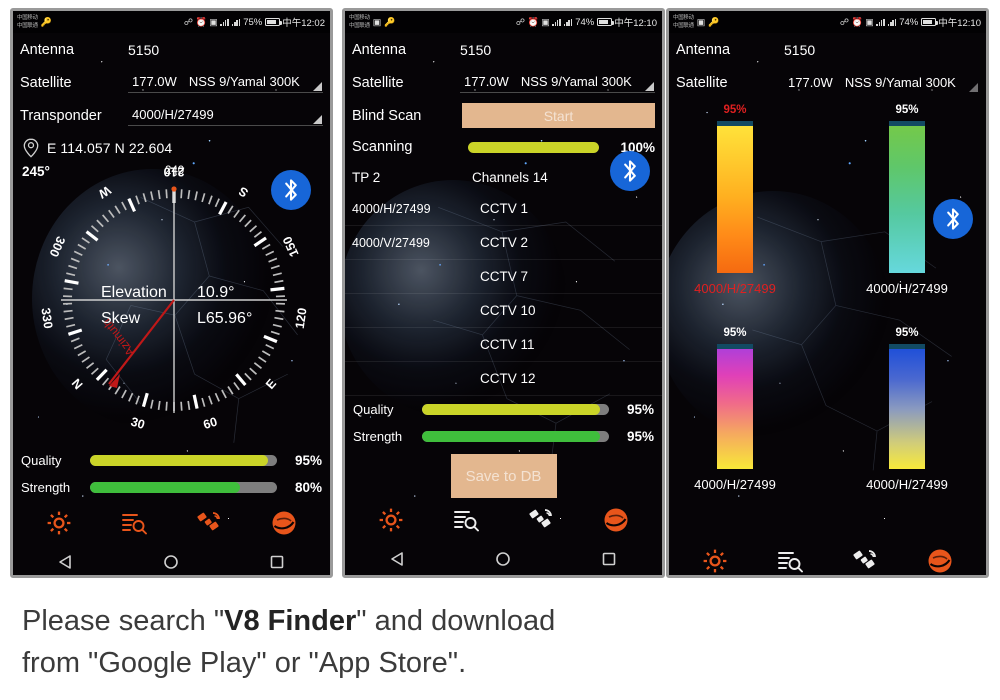  I want to click on compass-tick-label: 120, so click(301, 318).